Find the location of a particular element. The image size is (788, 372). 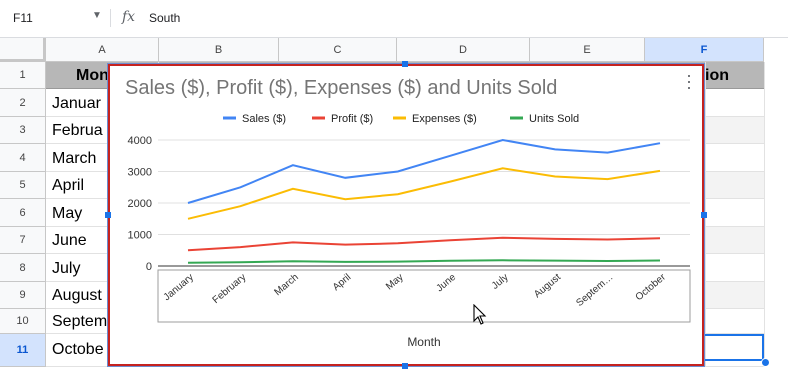

cell-a7: June is located at coordinates (69, 241).